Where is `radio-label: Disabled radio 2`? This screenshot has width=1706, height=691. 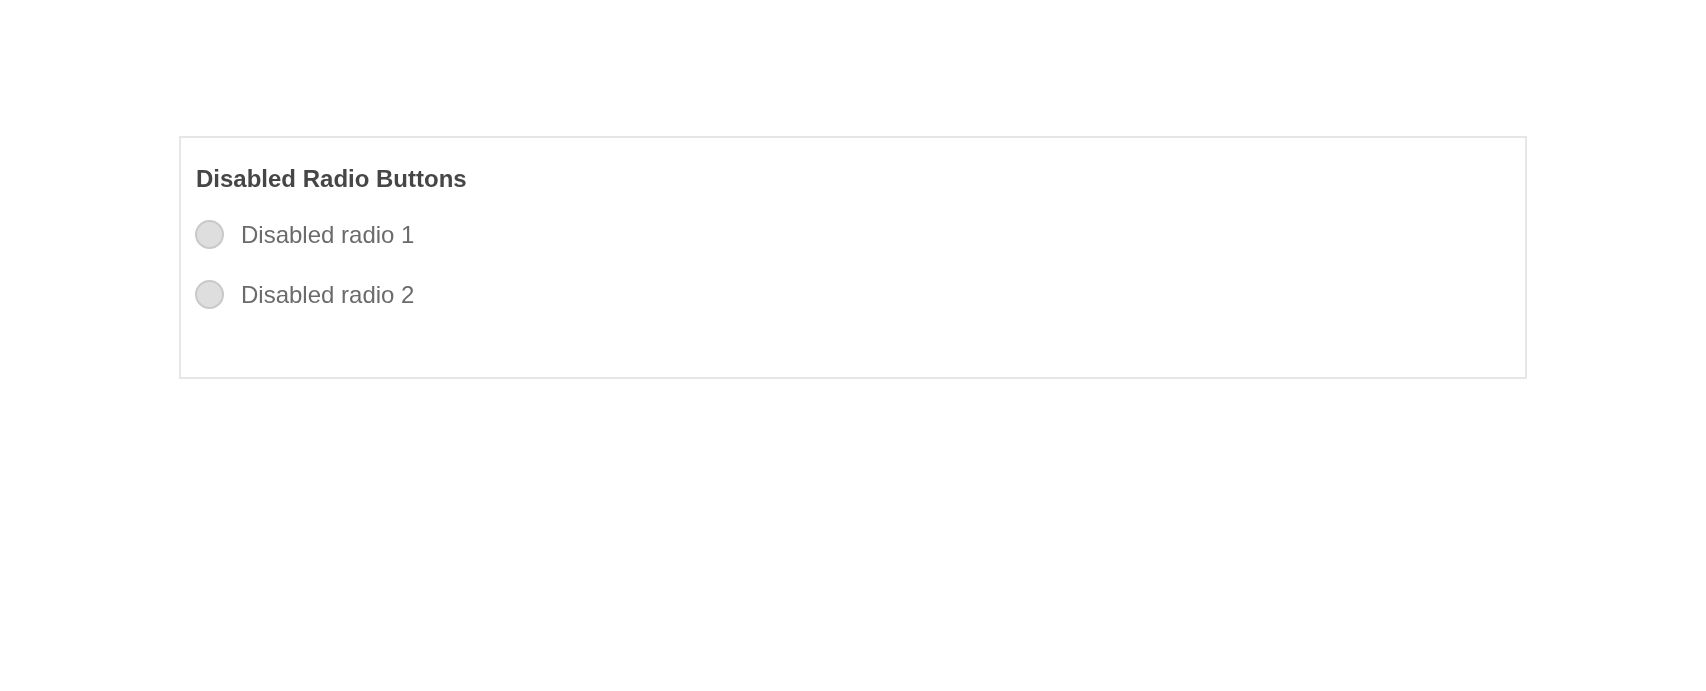 radio-label: Disabled radio 2 is located at coordinates (328, 294).